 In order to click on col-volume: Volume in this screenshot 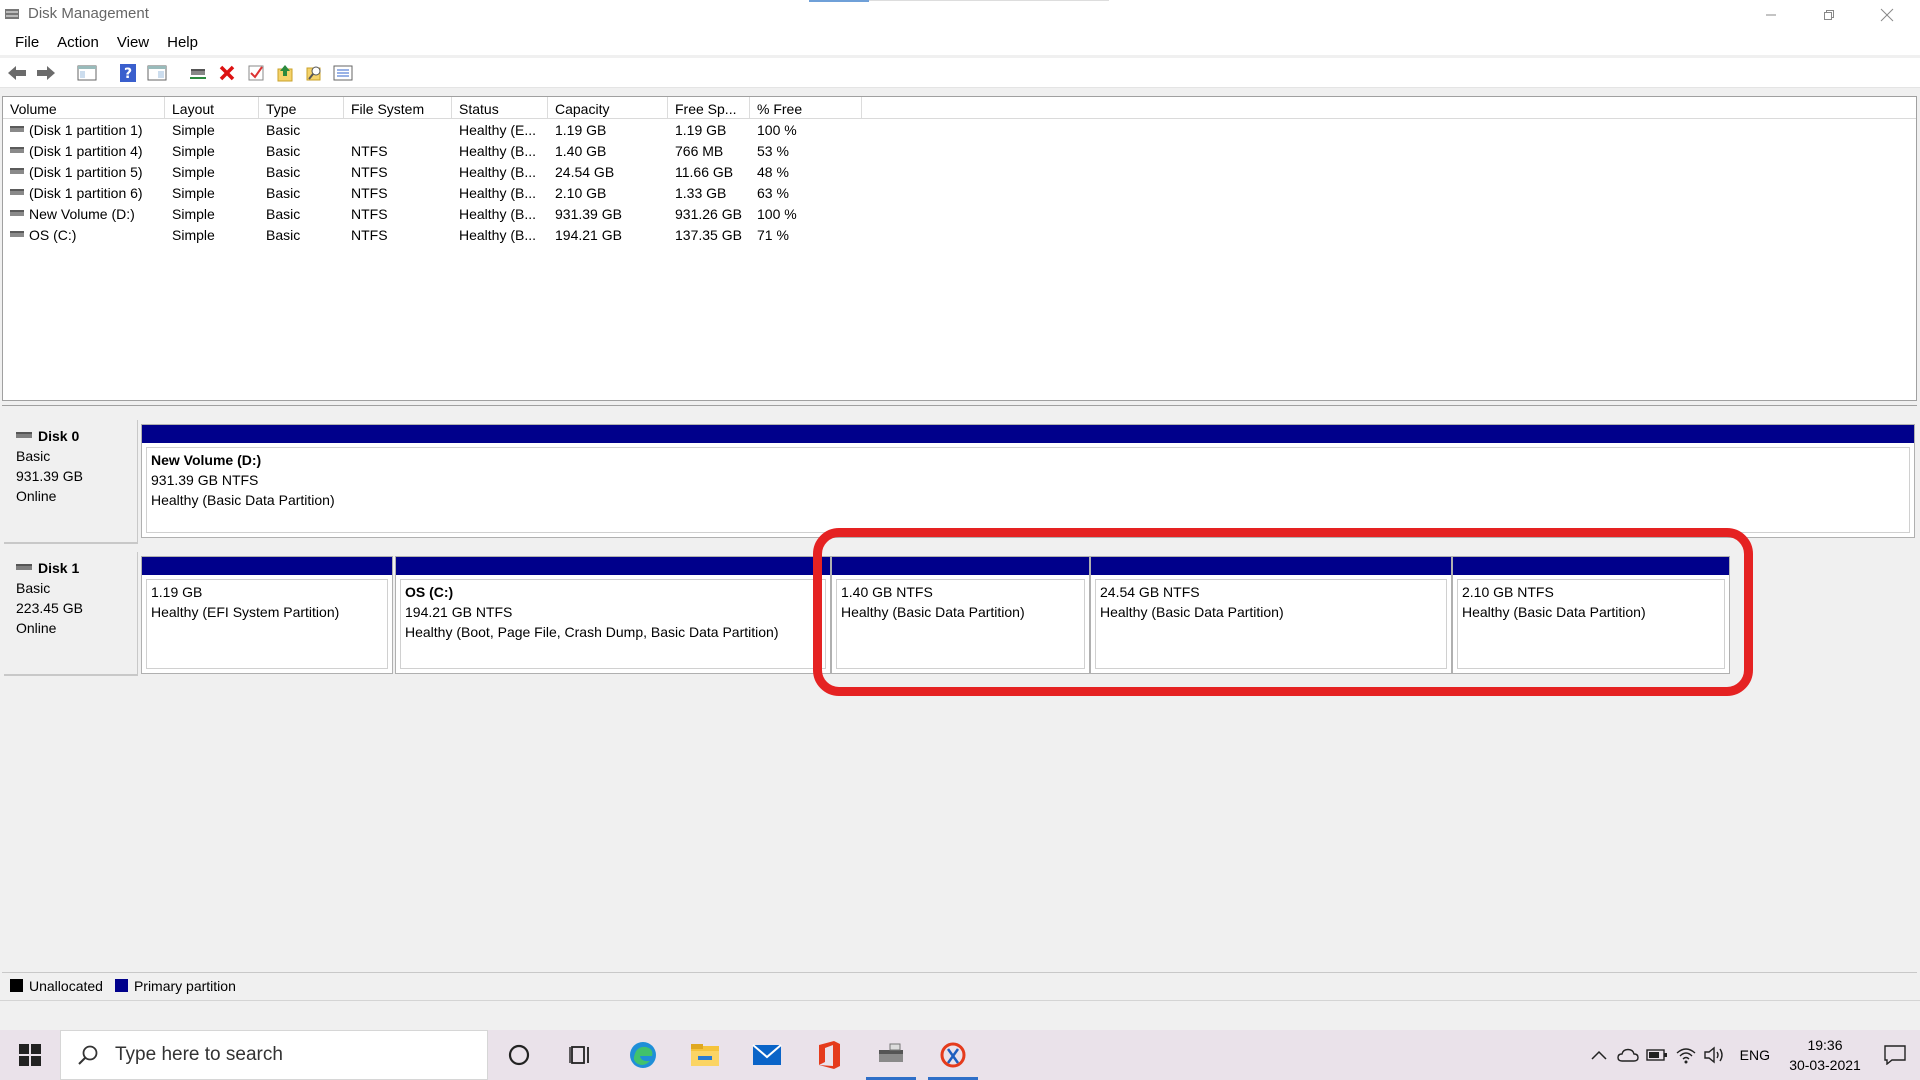, I will do `click(84, 107)`.